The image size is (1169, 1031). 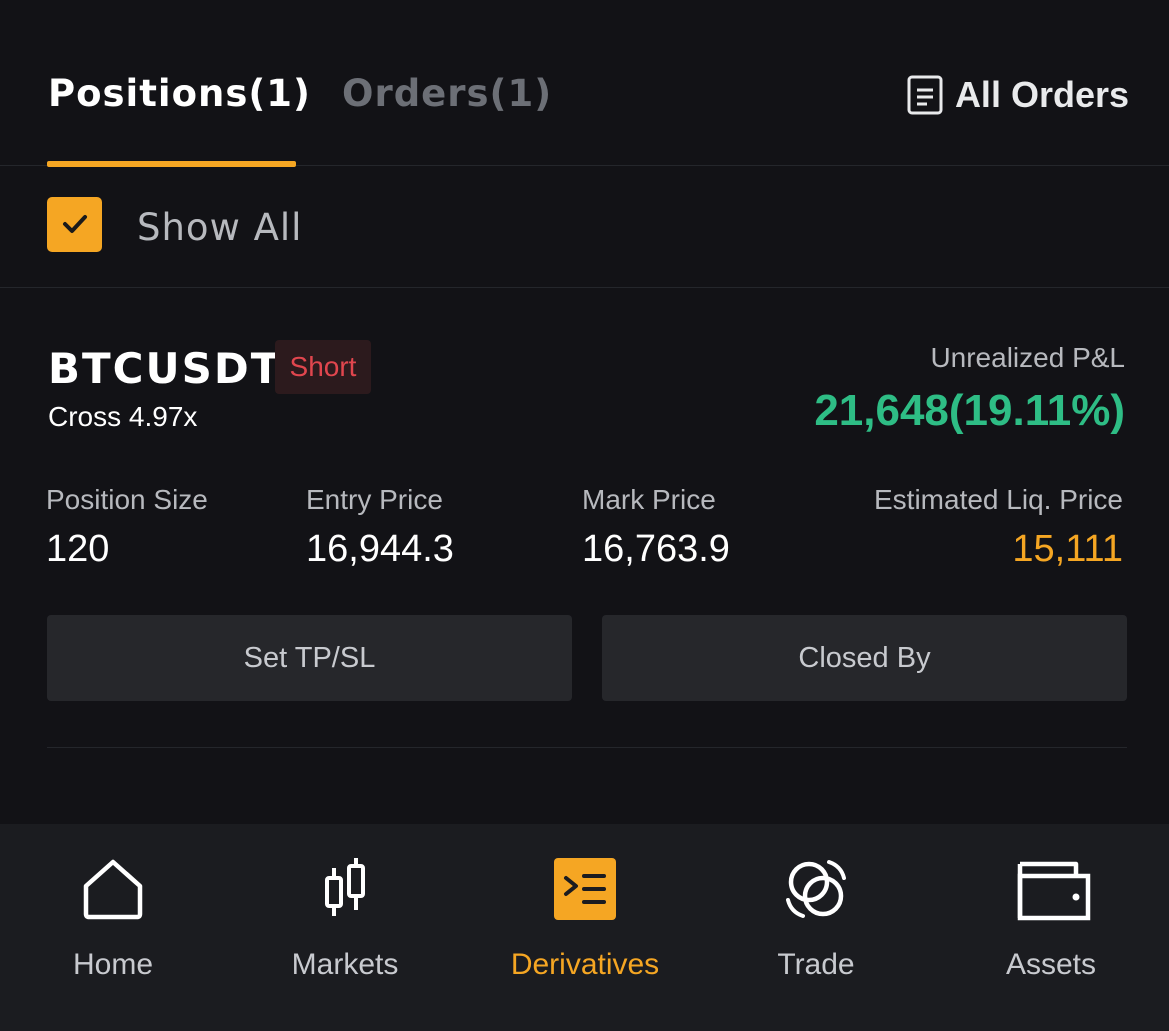 I want to click on entry-price-label: Entry Price, so click(x=374, y=499).